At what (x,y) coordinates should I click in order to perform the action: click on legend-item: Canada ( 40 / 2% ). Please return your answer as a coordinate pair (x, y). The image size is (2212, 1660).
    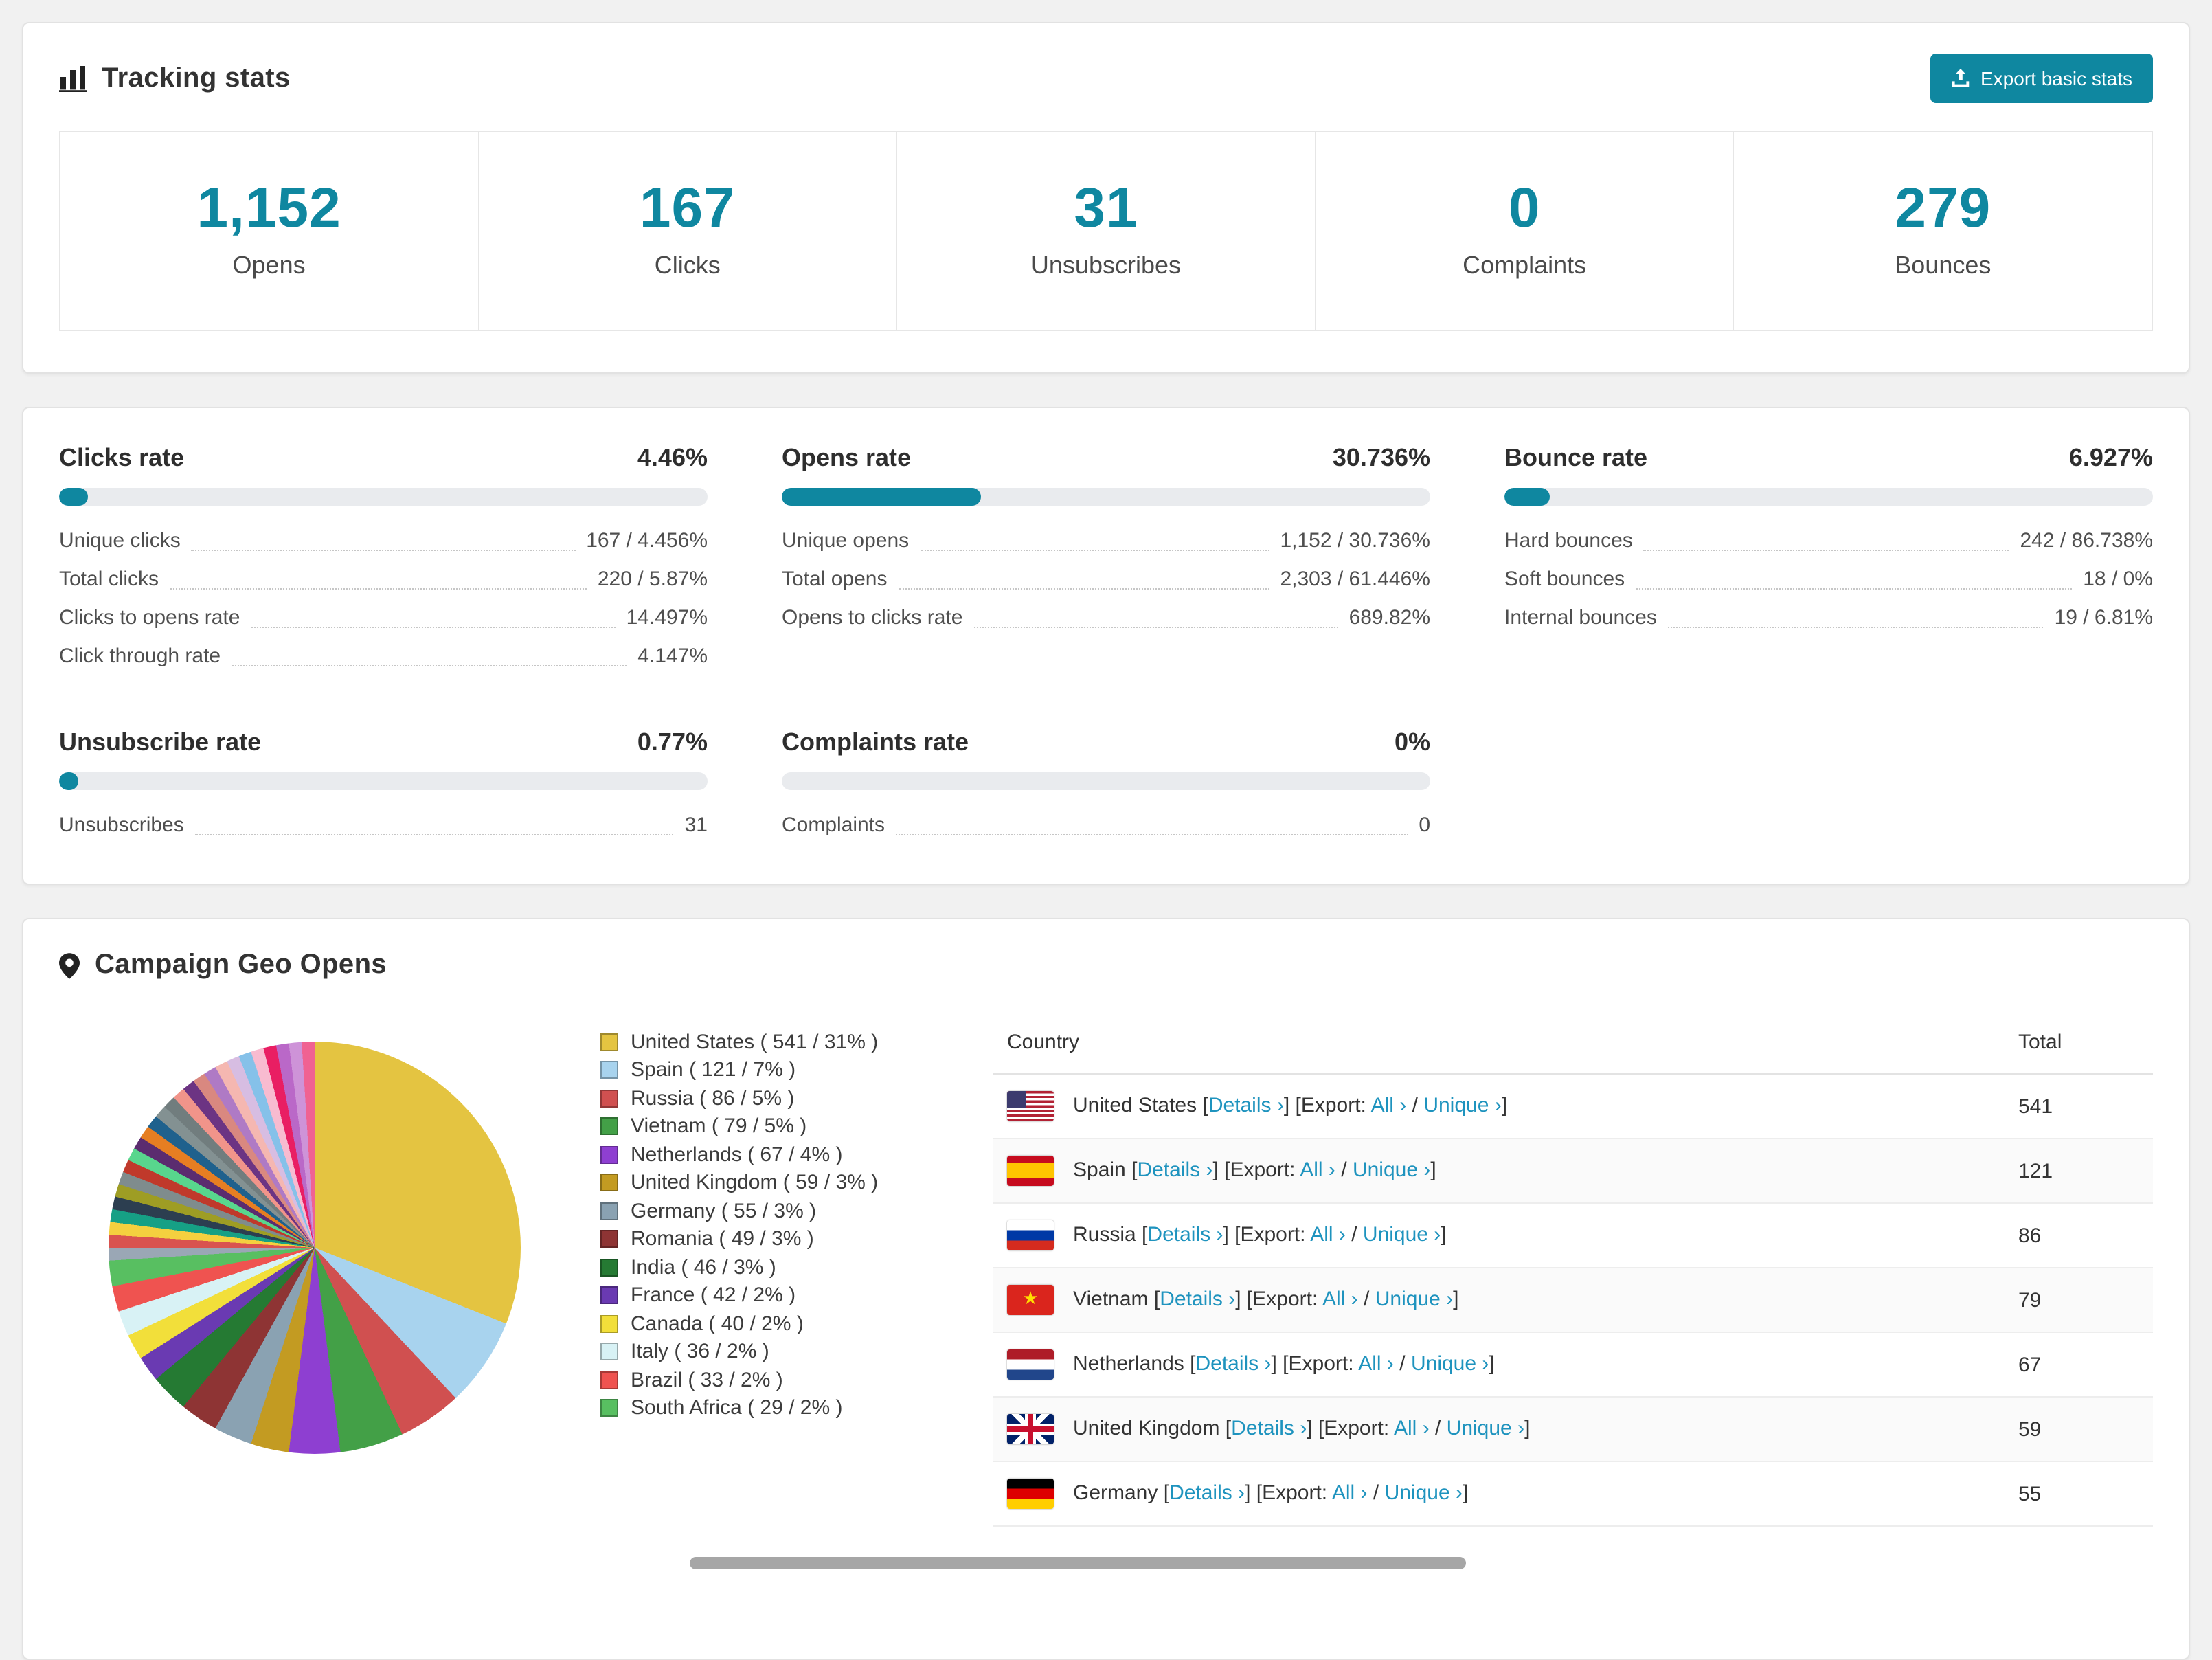
    Looking at the image, I should click on (774, 1324).